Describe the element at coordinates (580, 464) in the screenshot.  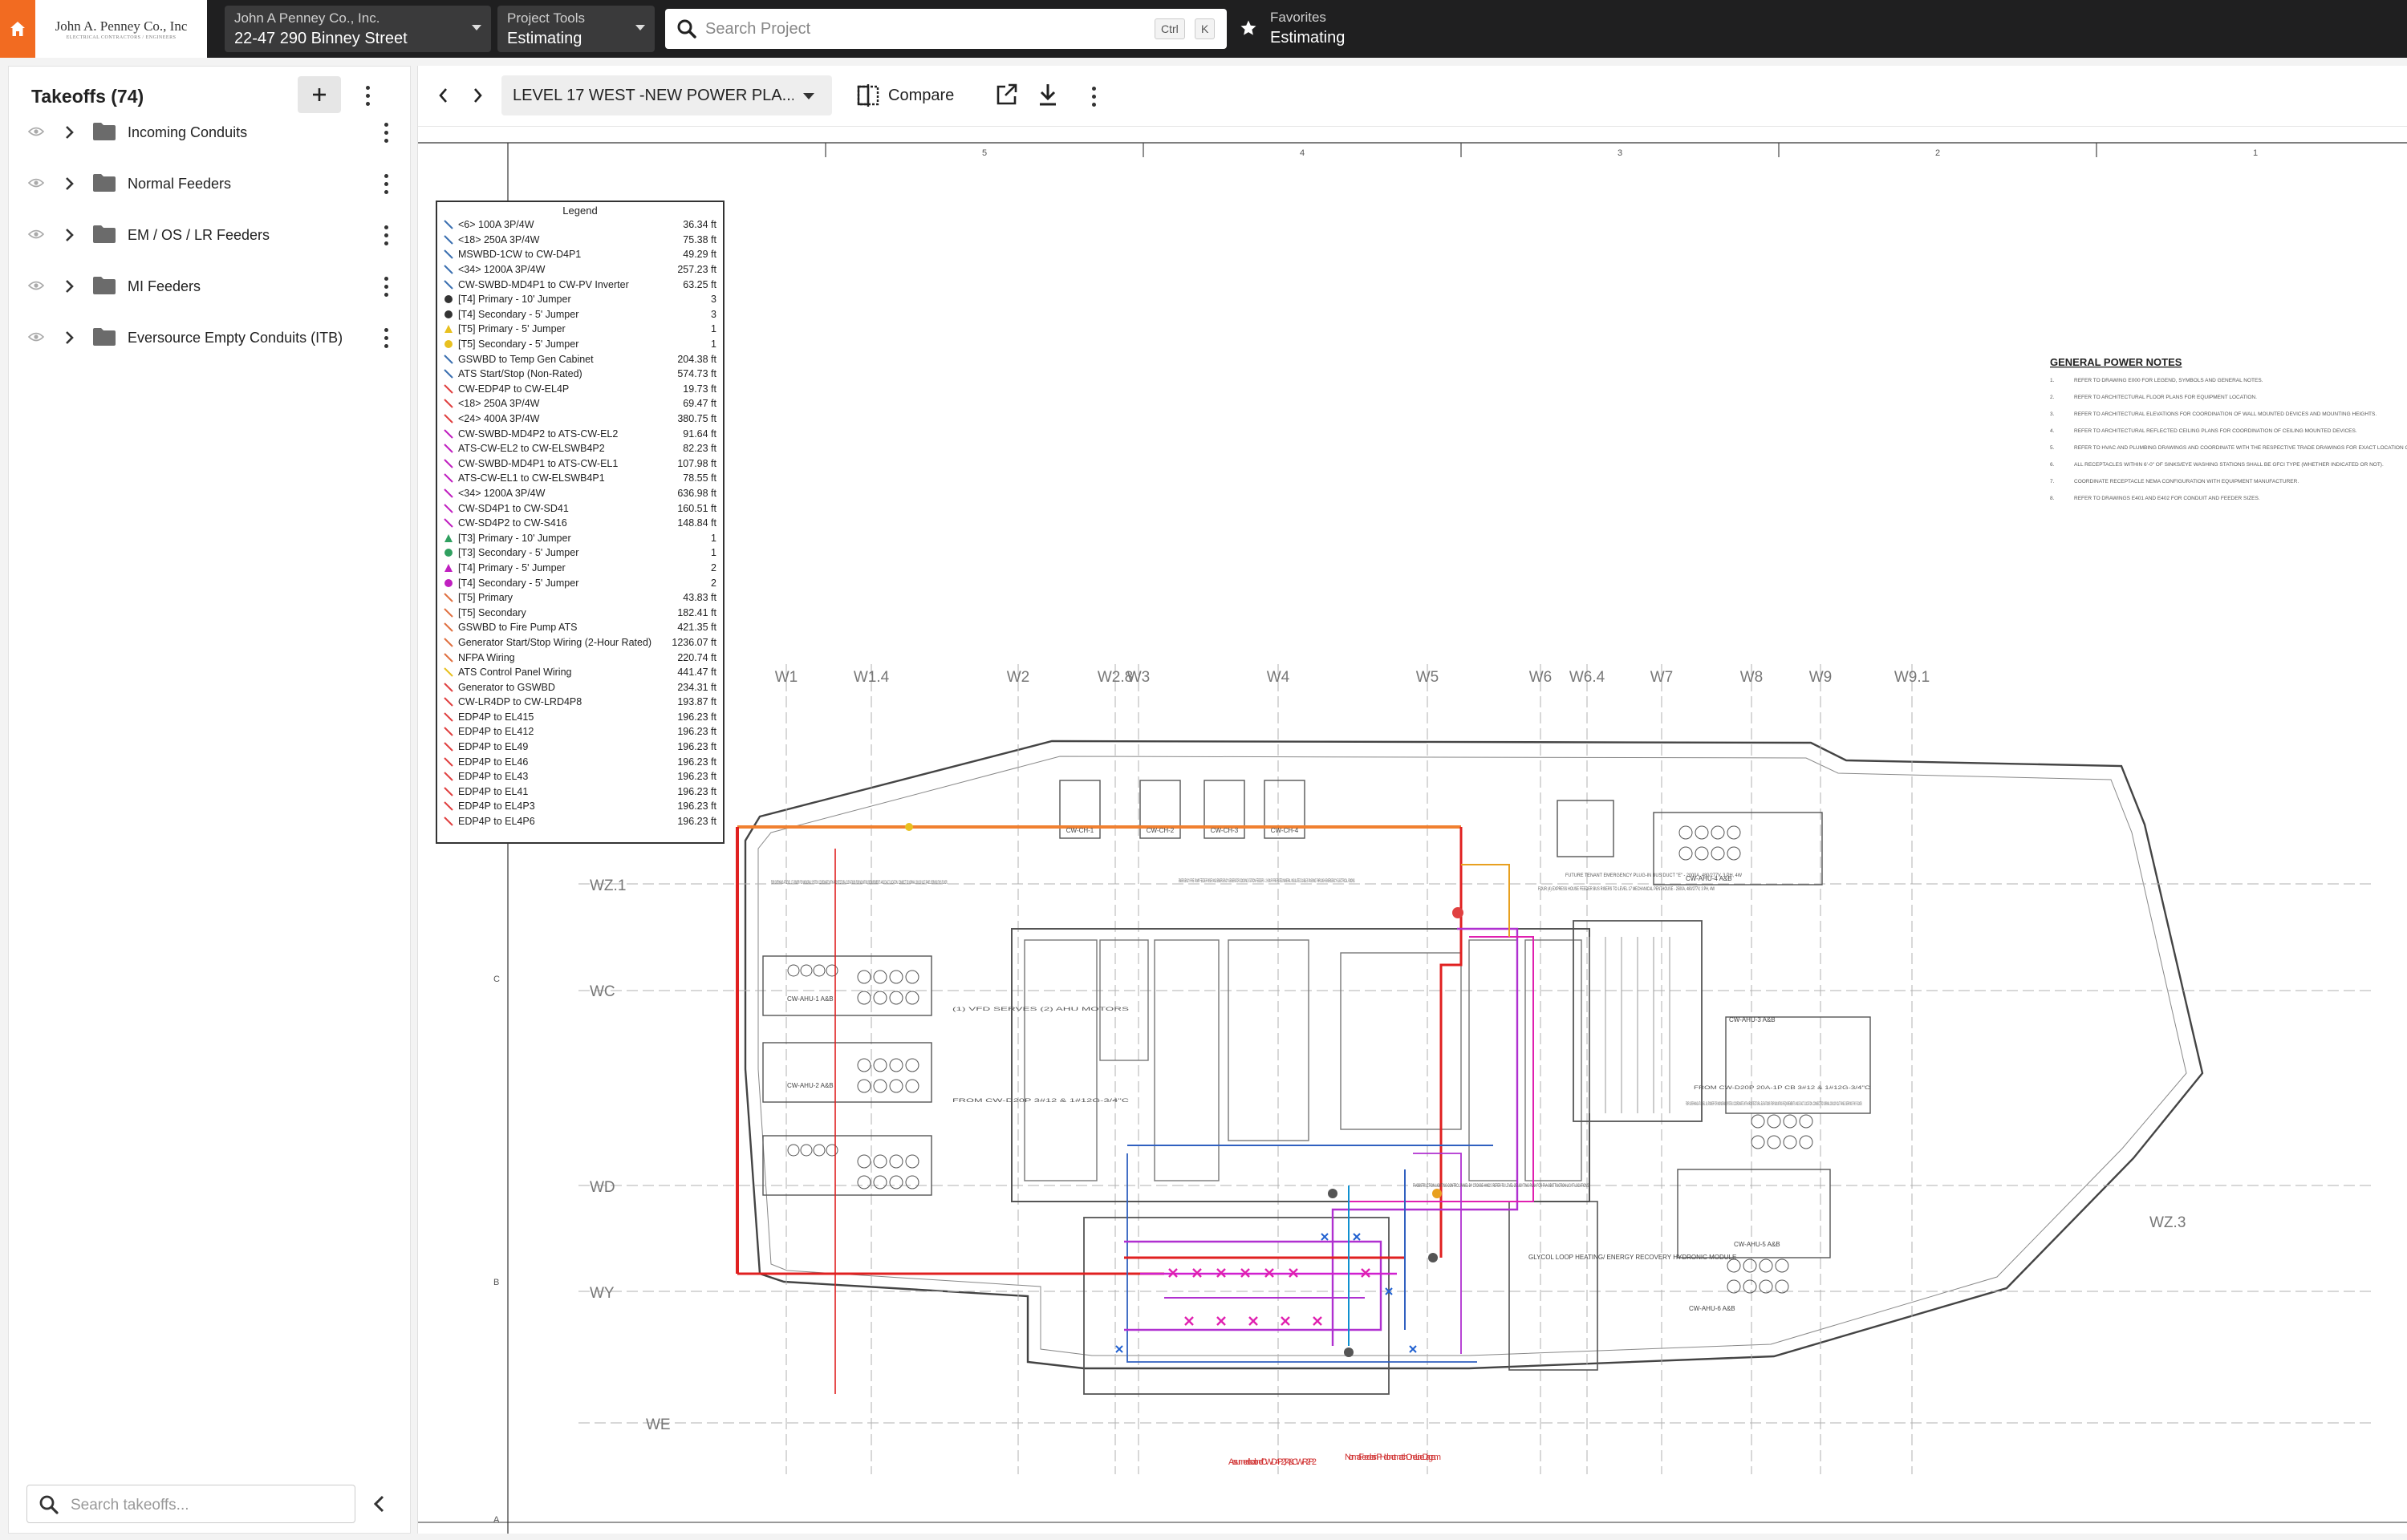
I see `legend-item: CW-SWBD-MD4P1 to ATS-CW-EL1 107.98 ft` at that location.